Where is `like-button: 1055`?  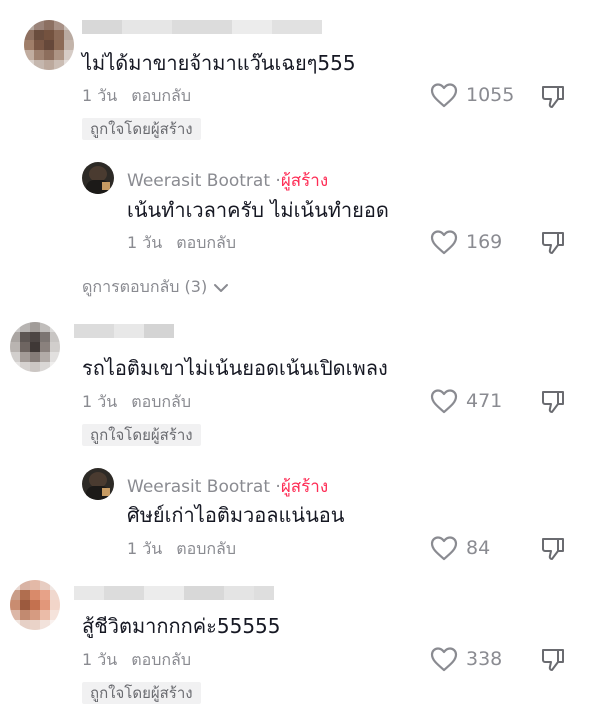 like-button: 1055 is located at coordinates (472, 95).